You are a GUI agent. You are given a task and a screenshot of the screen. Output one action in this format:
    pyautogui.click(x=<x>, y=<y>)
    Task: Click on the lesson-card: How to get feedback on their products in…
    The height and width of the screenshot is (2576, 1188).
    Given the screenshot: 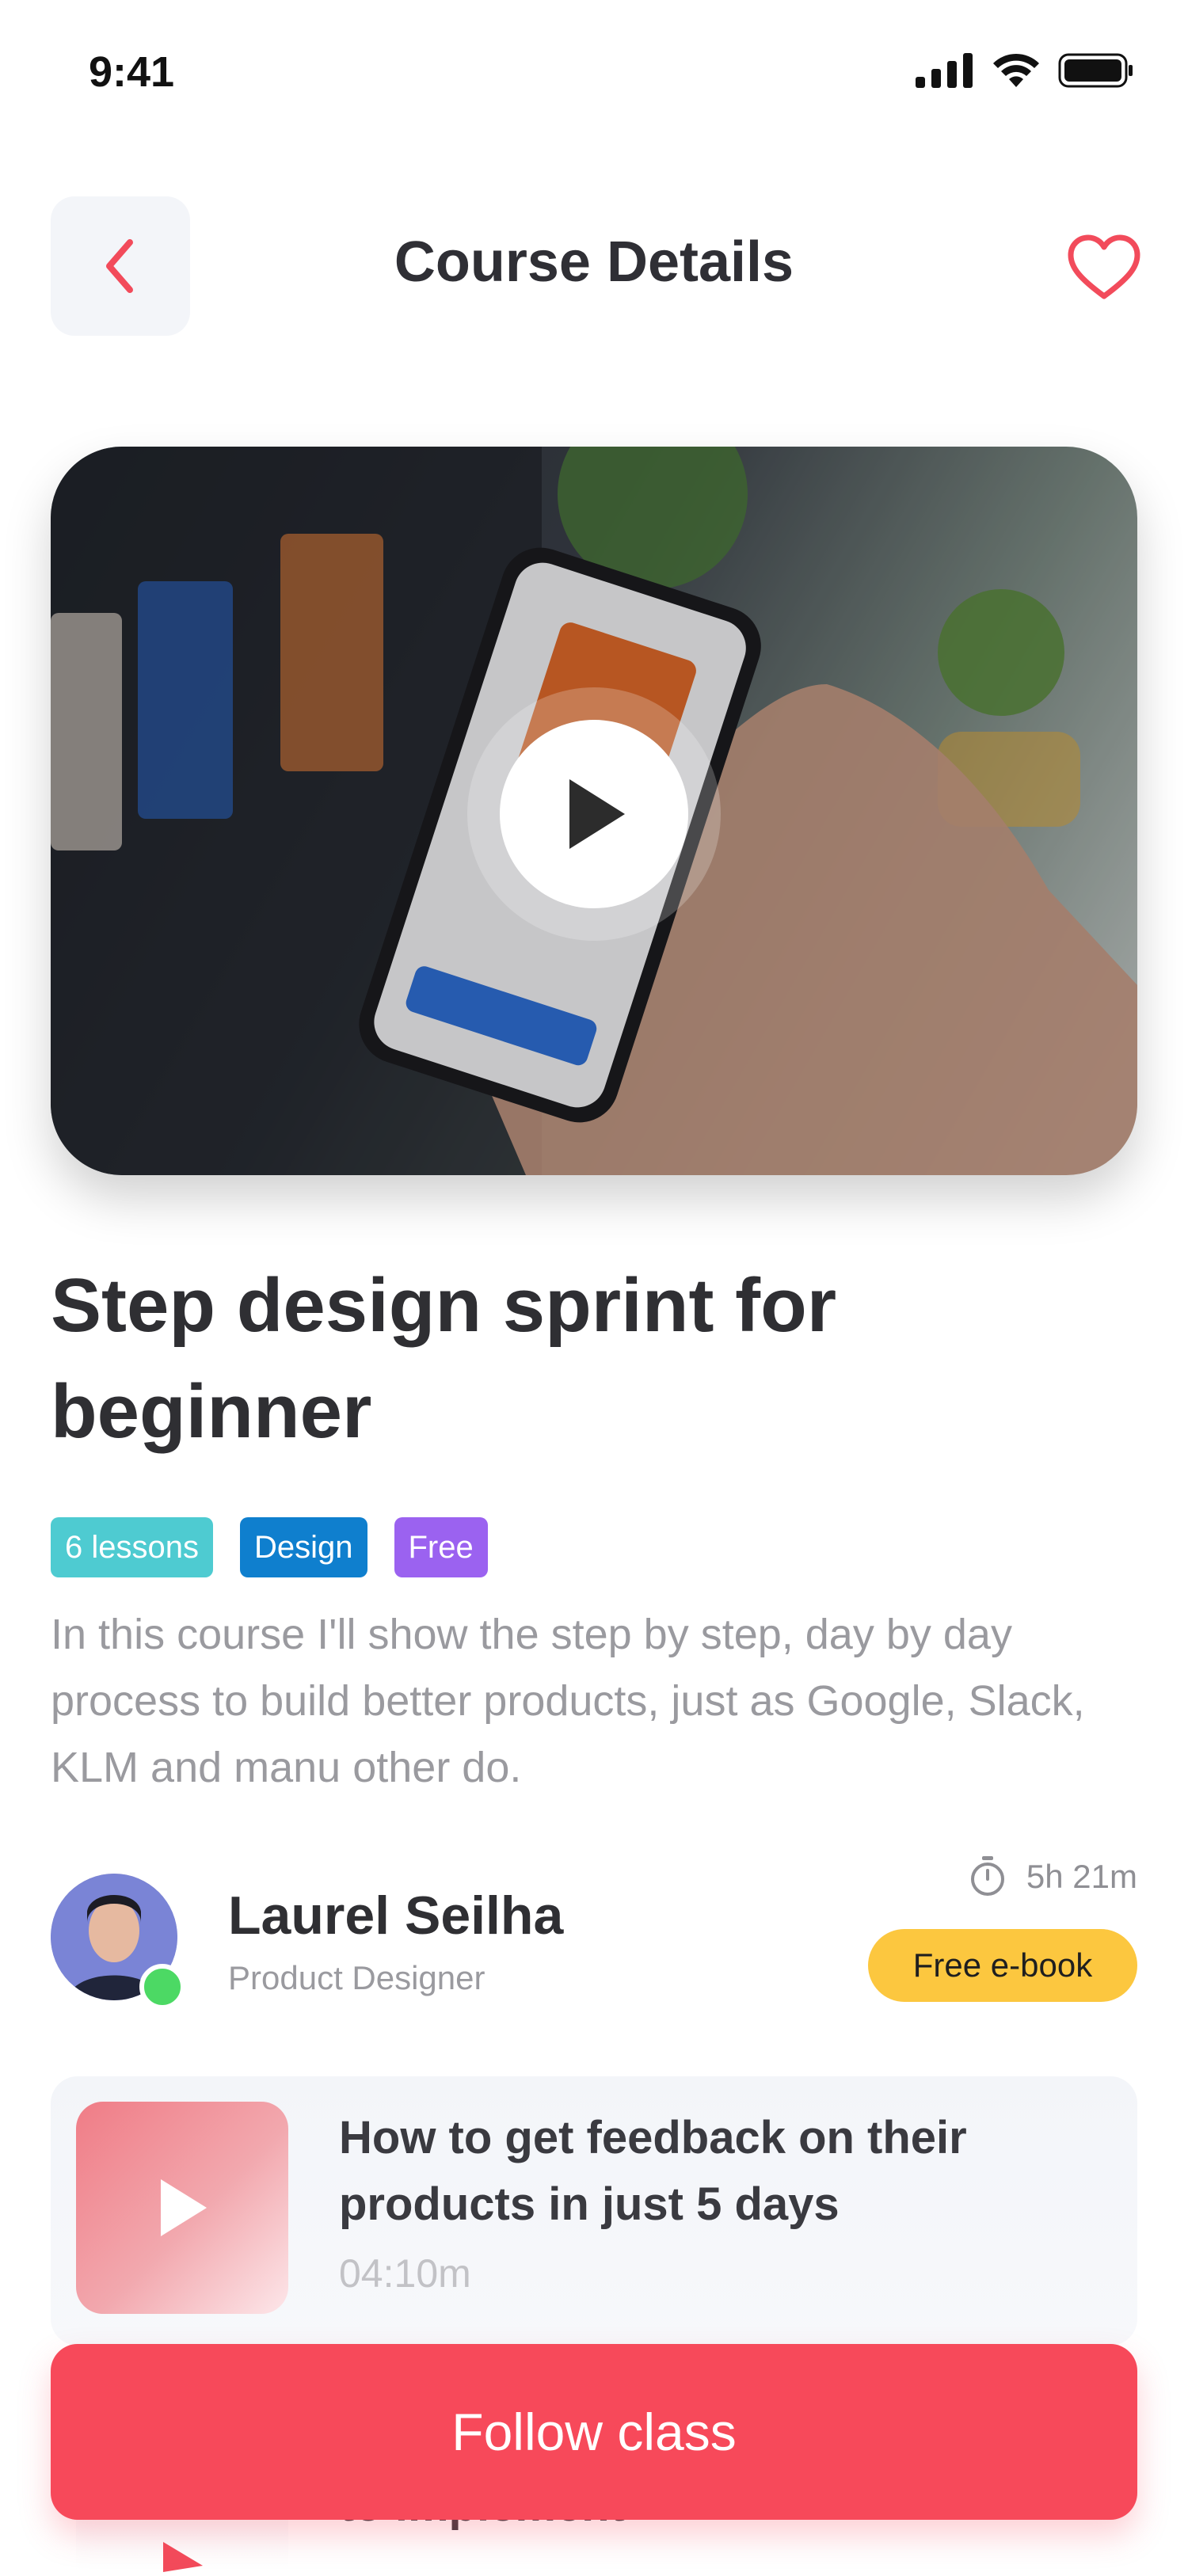 What is the action you would take?
    pyautogui.click(x=594, y=2211)
    